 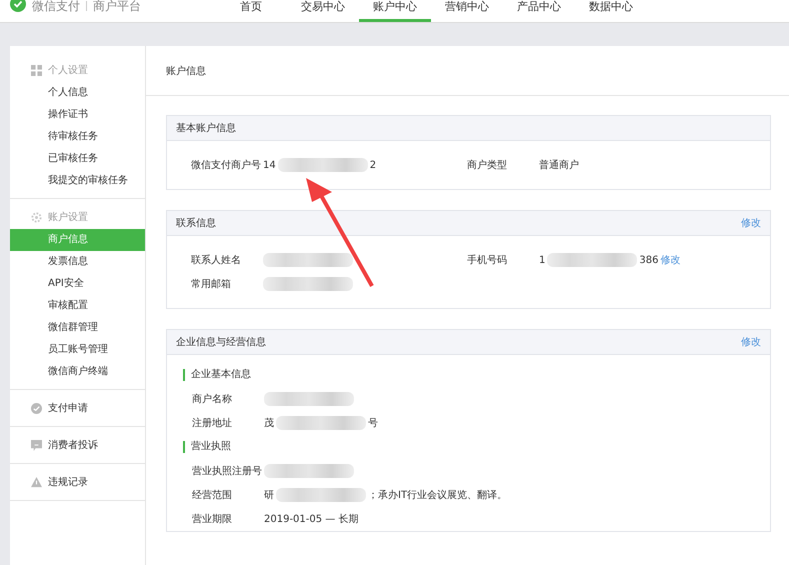 I want to click on field-label: 常用邮箱, so click(x=211, y=284).